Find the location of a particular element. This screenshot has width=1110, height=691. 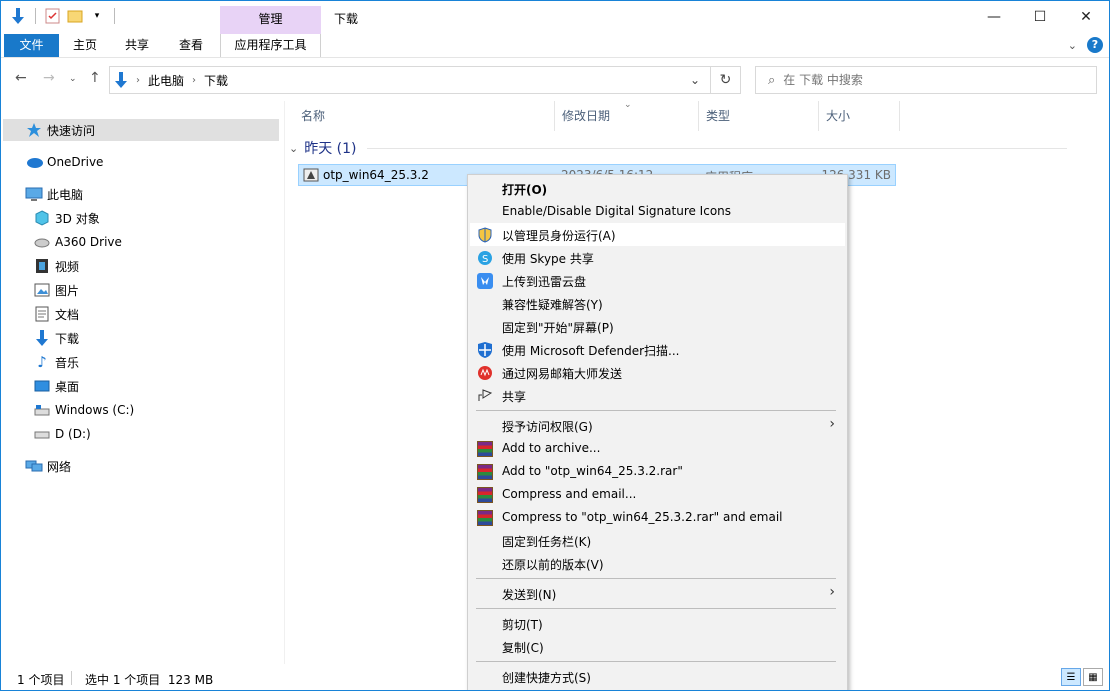

nav-label: 音乐 is located at coordinates (67, 362).